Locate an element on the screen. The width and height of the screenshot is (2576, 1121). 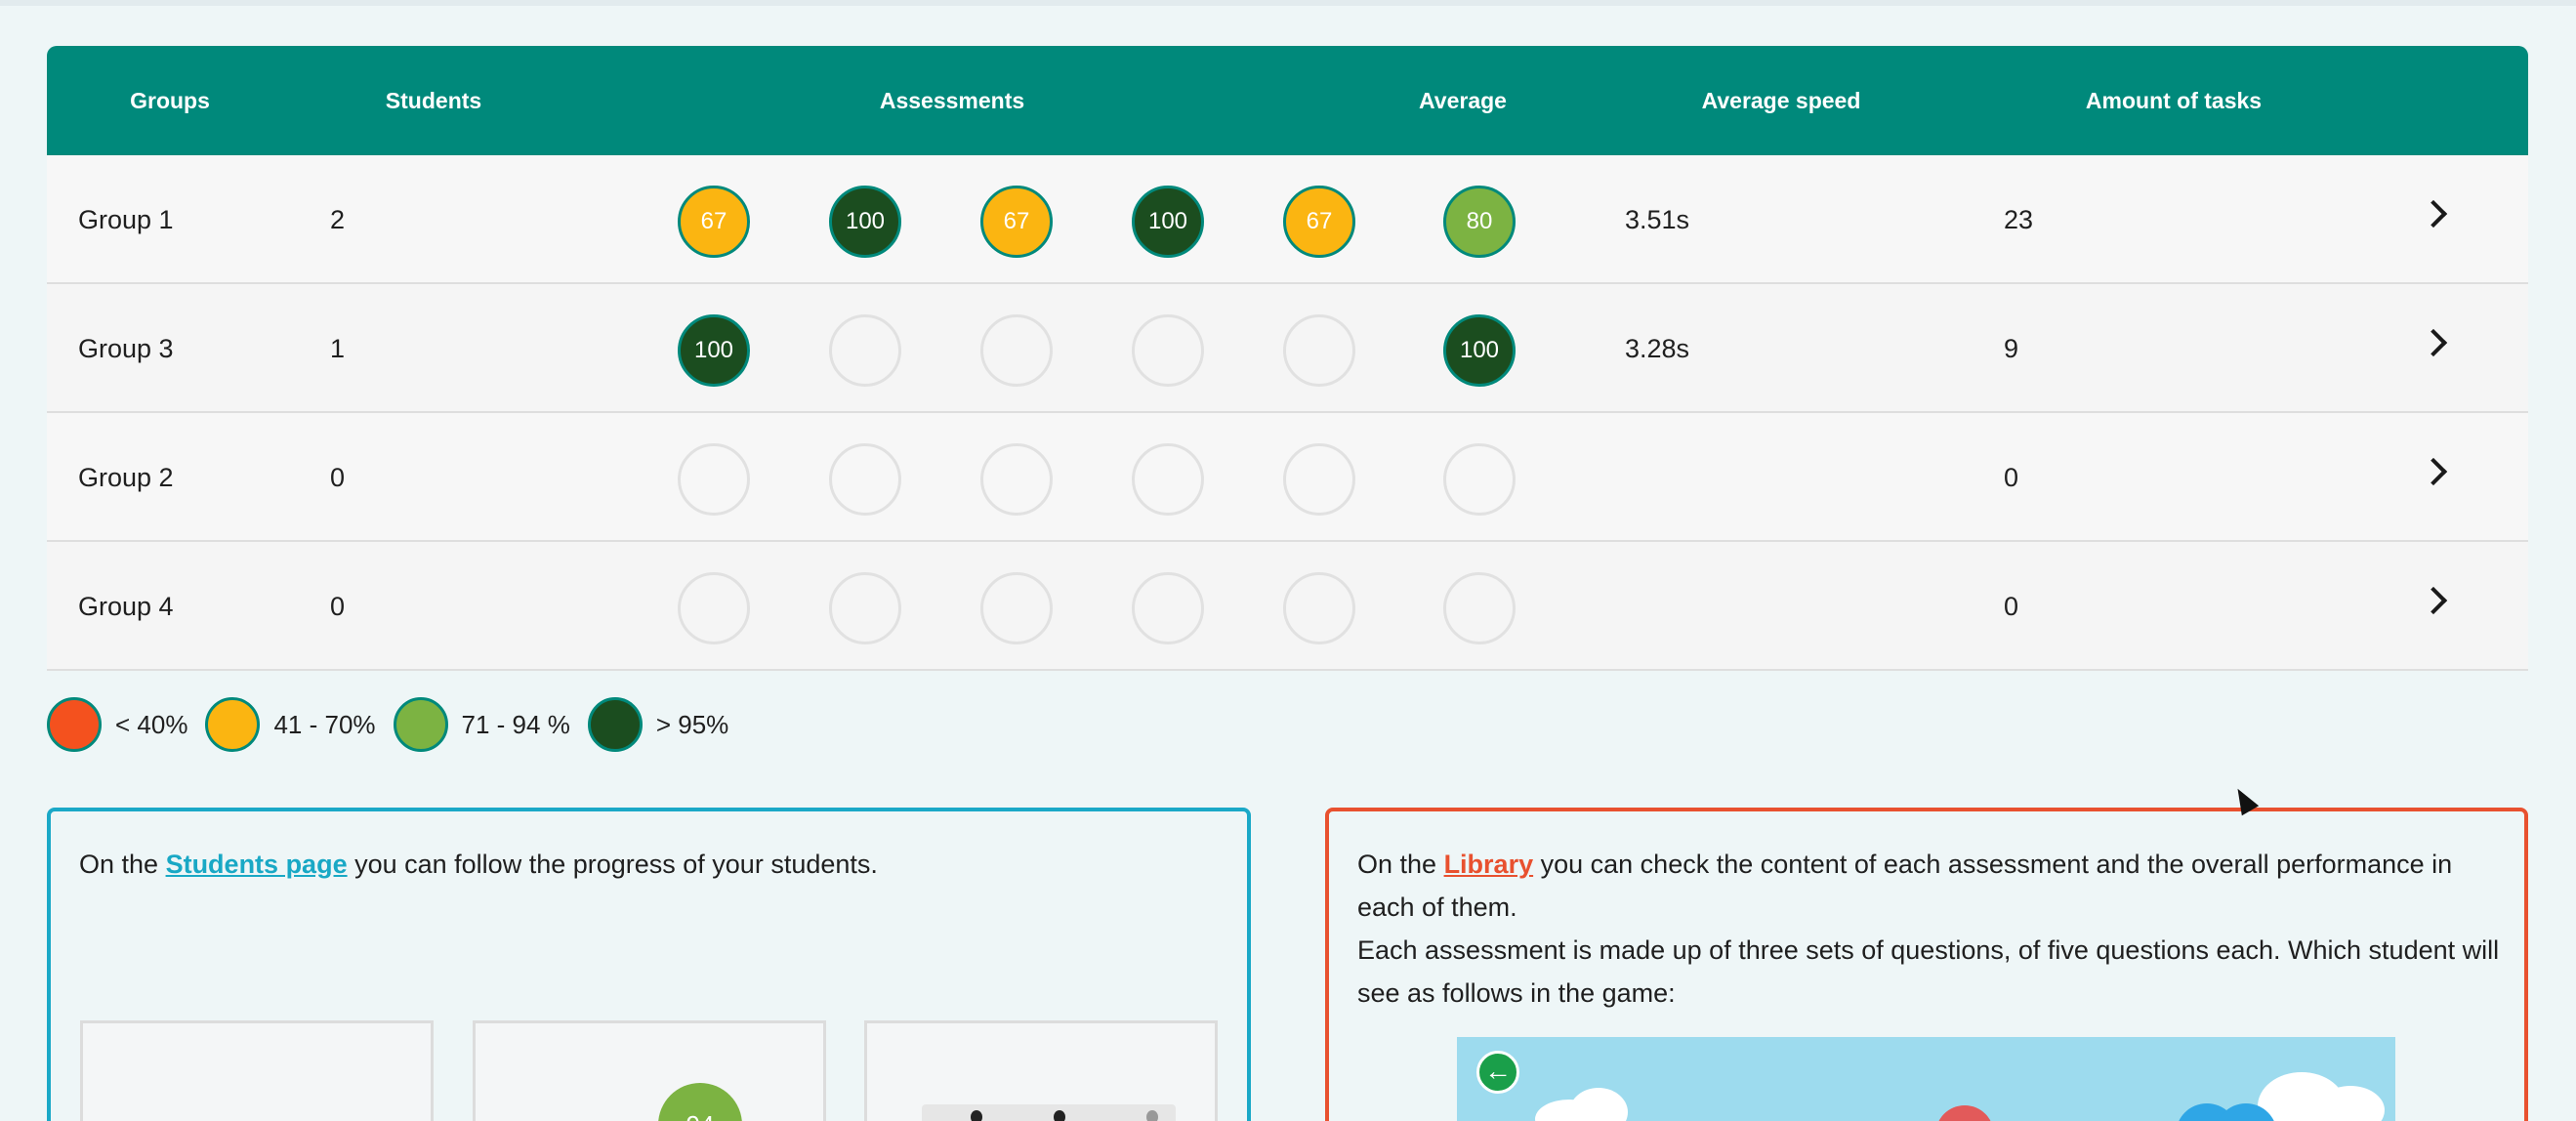
table-row: Group 4 0 0 is located at coordinates (1287, 606).